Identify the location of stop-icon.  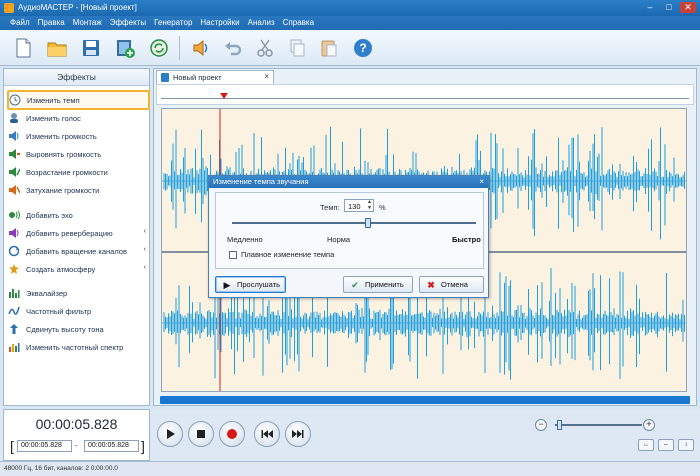
(201, 434).